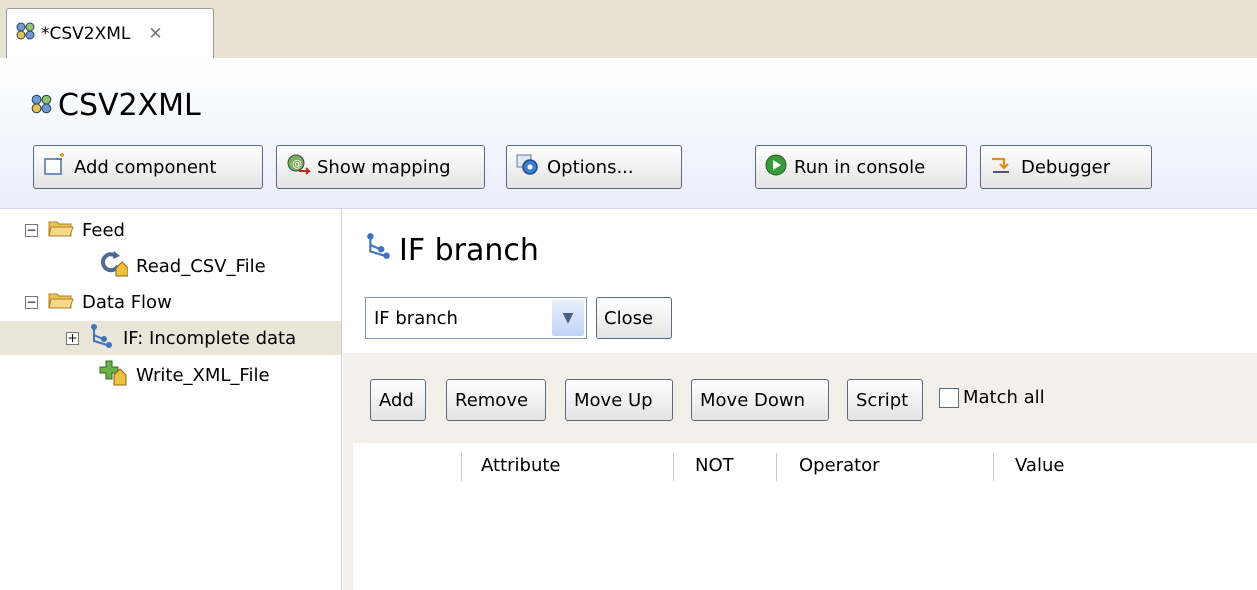 The width and height of the screenshot is (1257, 590). Describe the element at coordinates (103, 230) in the screenshot. I see `tree-label: Feed` at that location.